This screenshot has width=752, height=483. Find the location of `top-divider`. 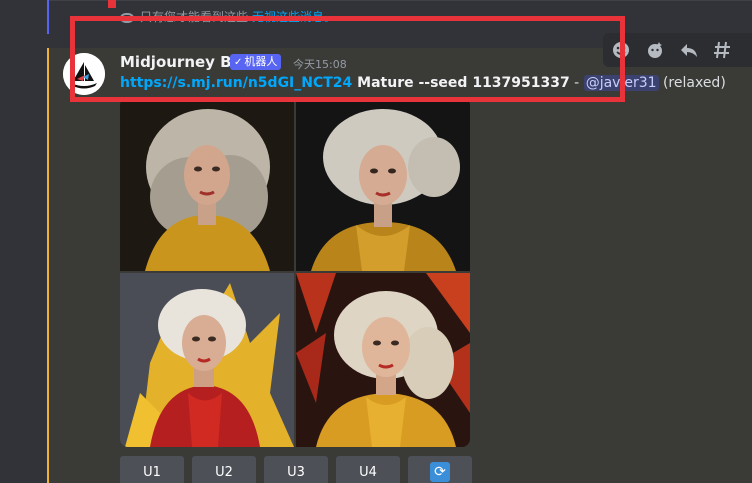

top-divider is located at coordinates (400, 0).